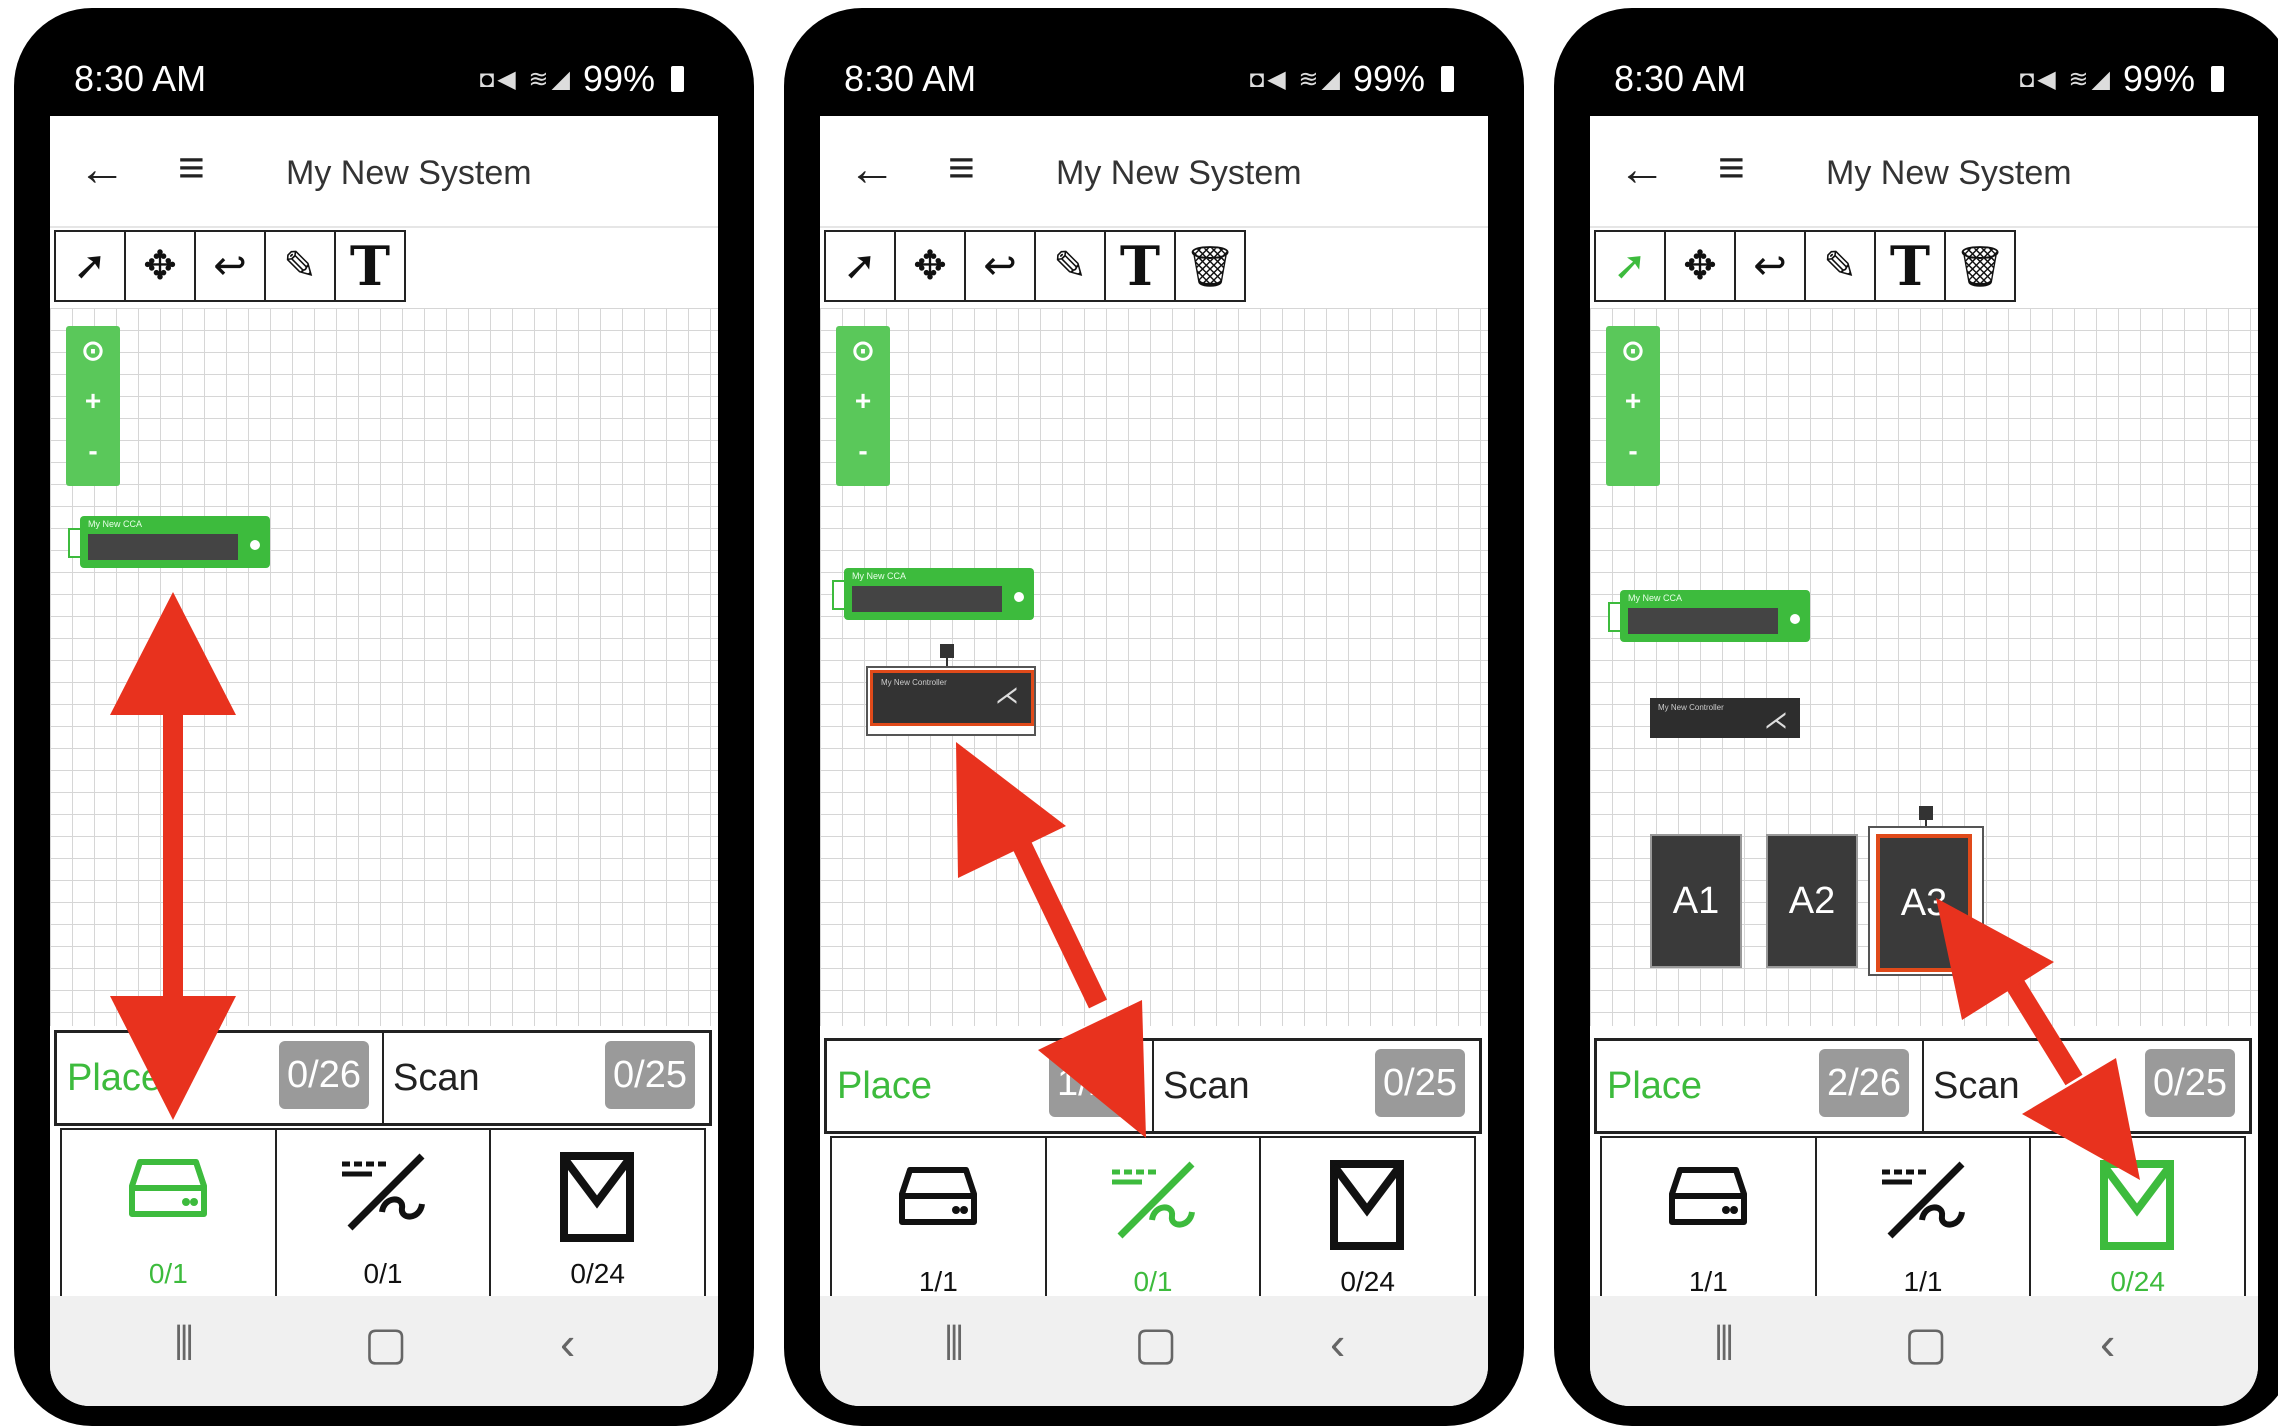 The width and height of the screenshot is (2278, 1427). Describe the element at coordinates (1179, 173) in the screenshot. I see `page-title: My New System` at that location.